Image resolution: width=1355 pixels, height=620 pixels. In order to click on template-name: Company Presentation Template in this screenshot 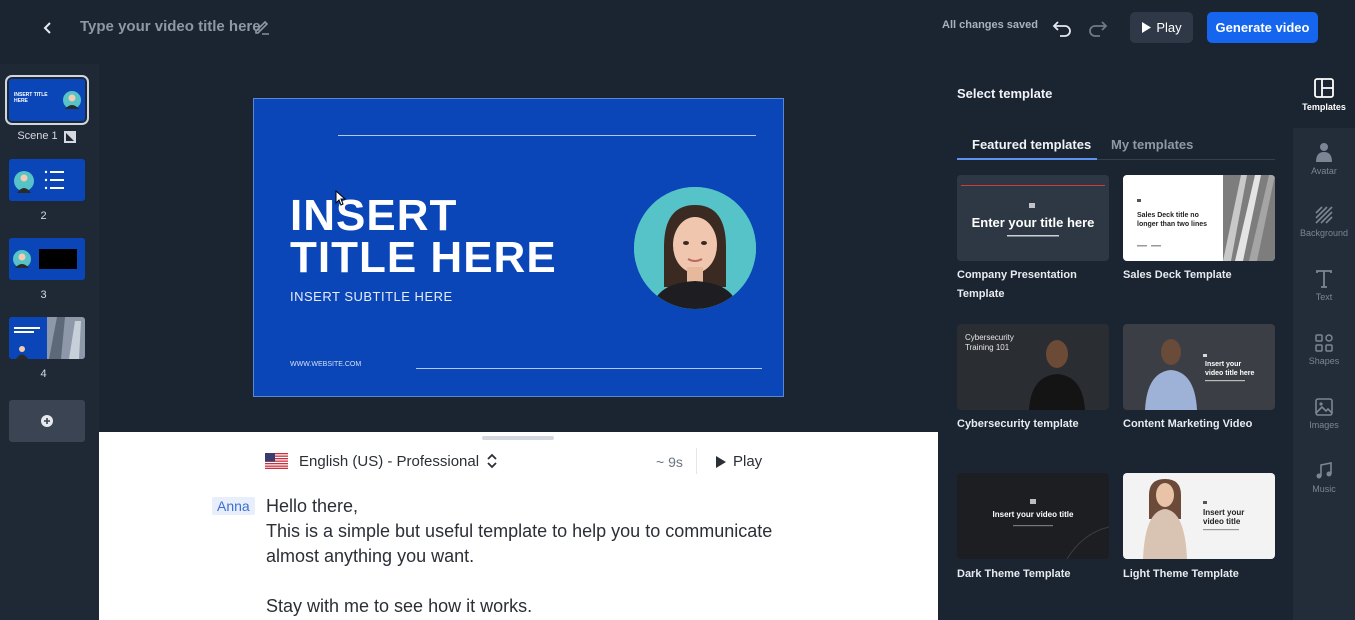, I will do `click(1017, 284)`.